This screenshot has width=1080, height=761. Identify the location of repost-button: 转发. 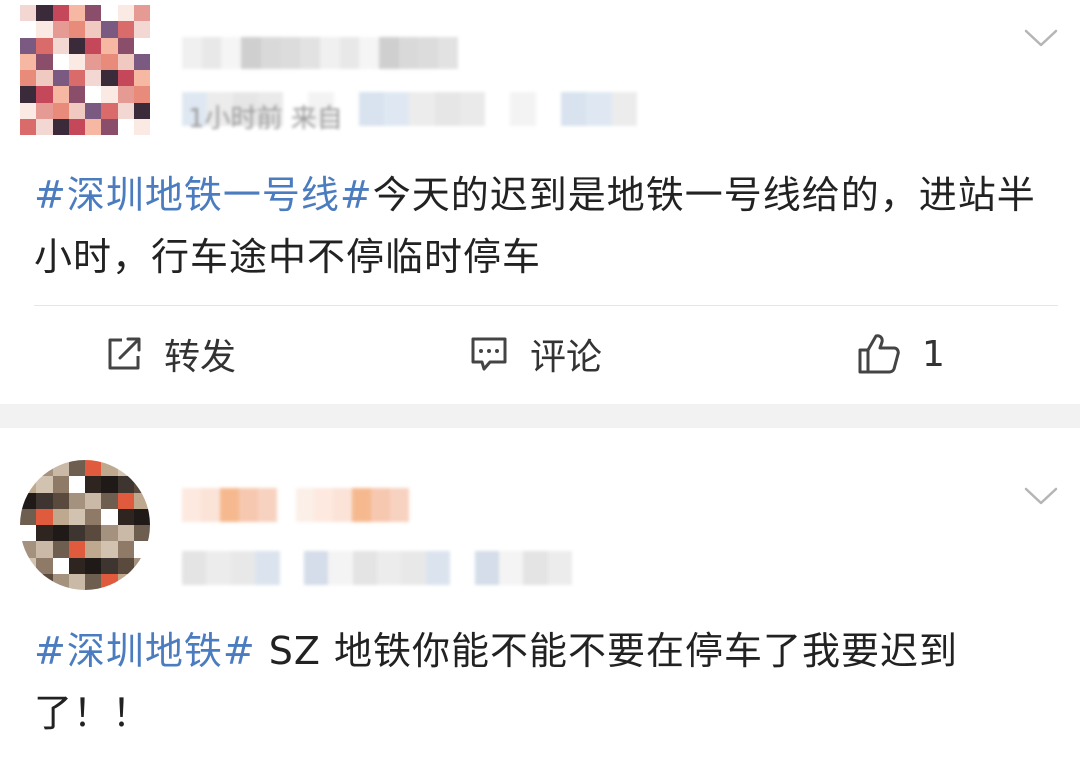
(170, 354).